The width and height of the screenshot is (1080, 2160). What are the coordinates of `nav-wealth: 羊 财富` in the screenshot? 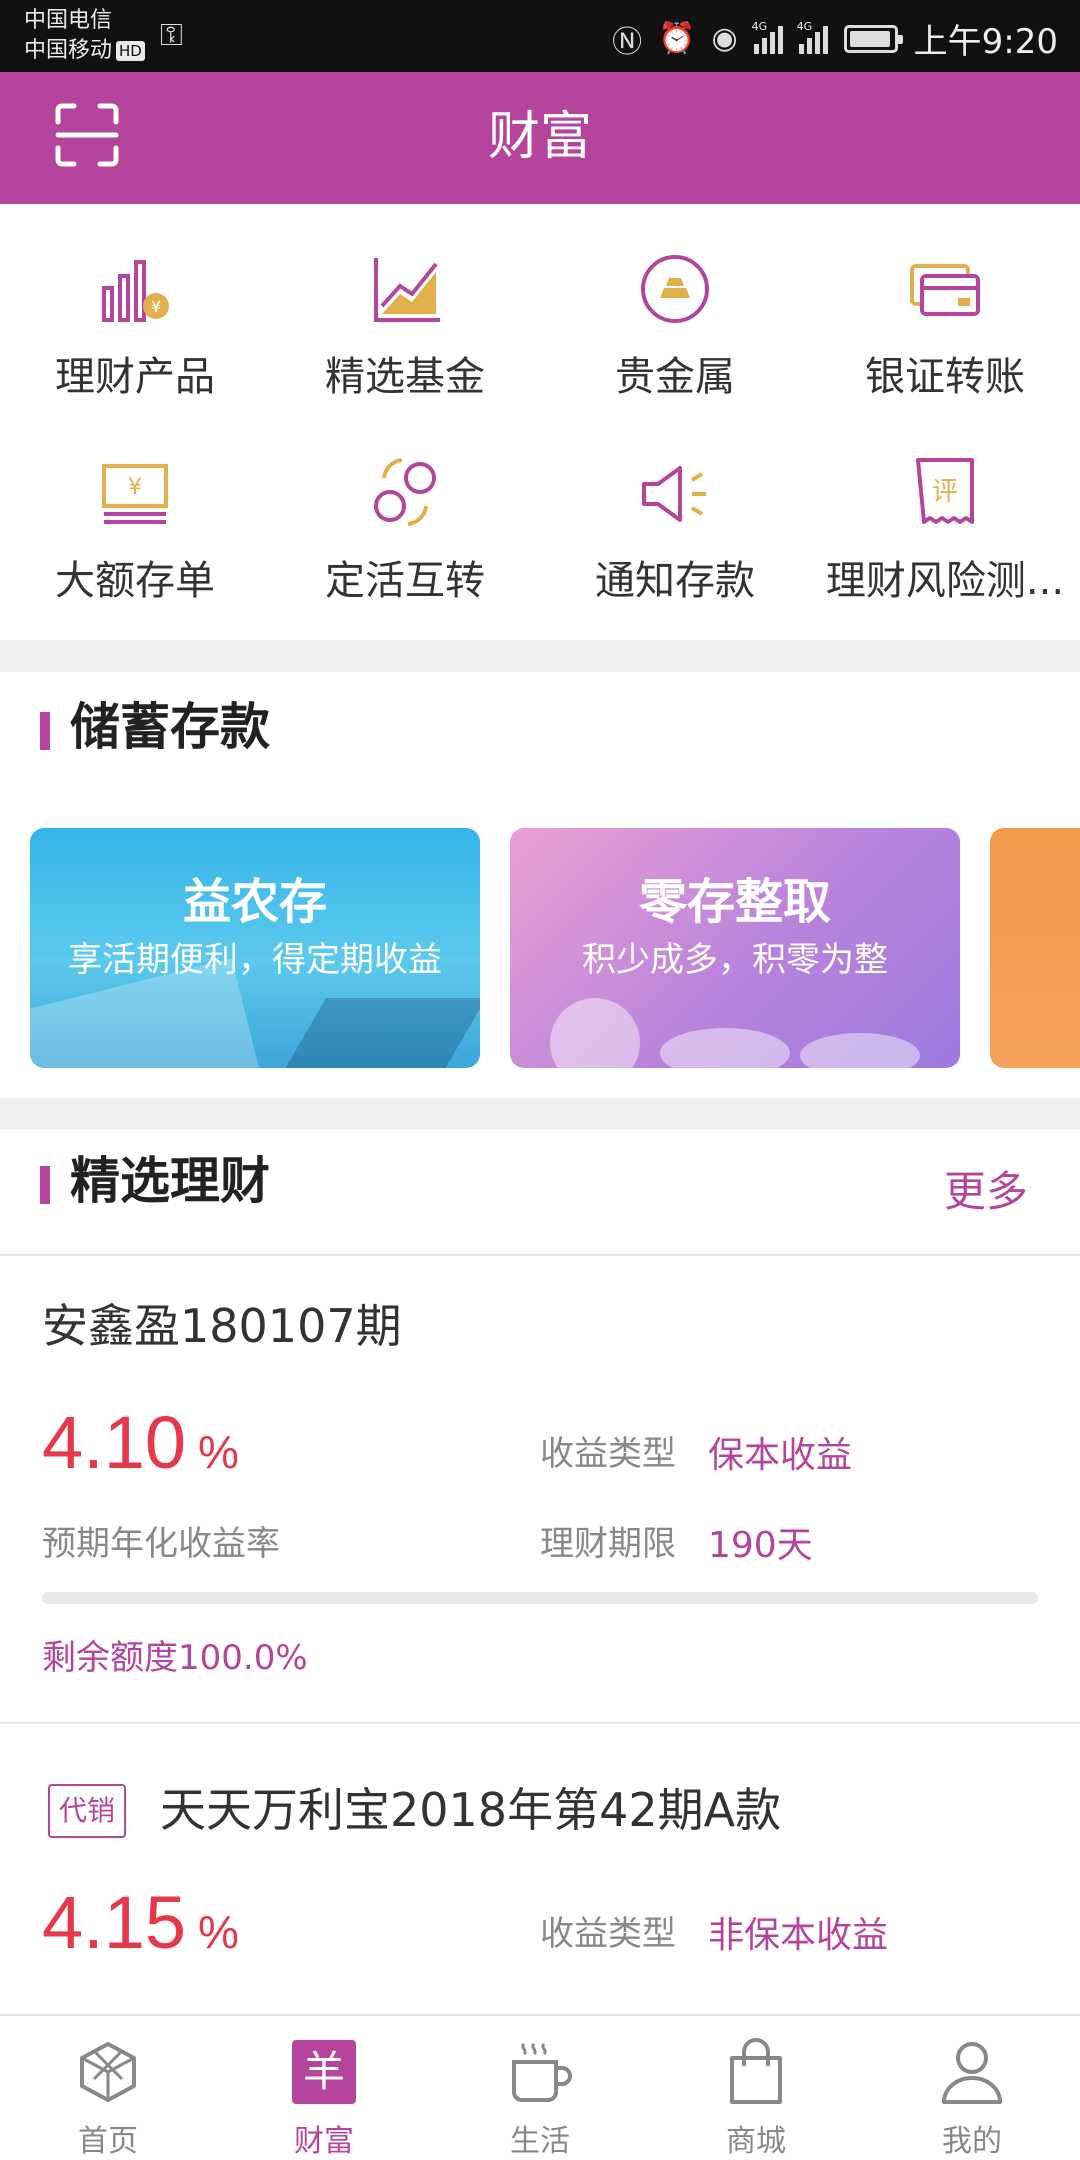 It's located at (324, 2088).